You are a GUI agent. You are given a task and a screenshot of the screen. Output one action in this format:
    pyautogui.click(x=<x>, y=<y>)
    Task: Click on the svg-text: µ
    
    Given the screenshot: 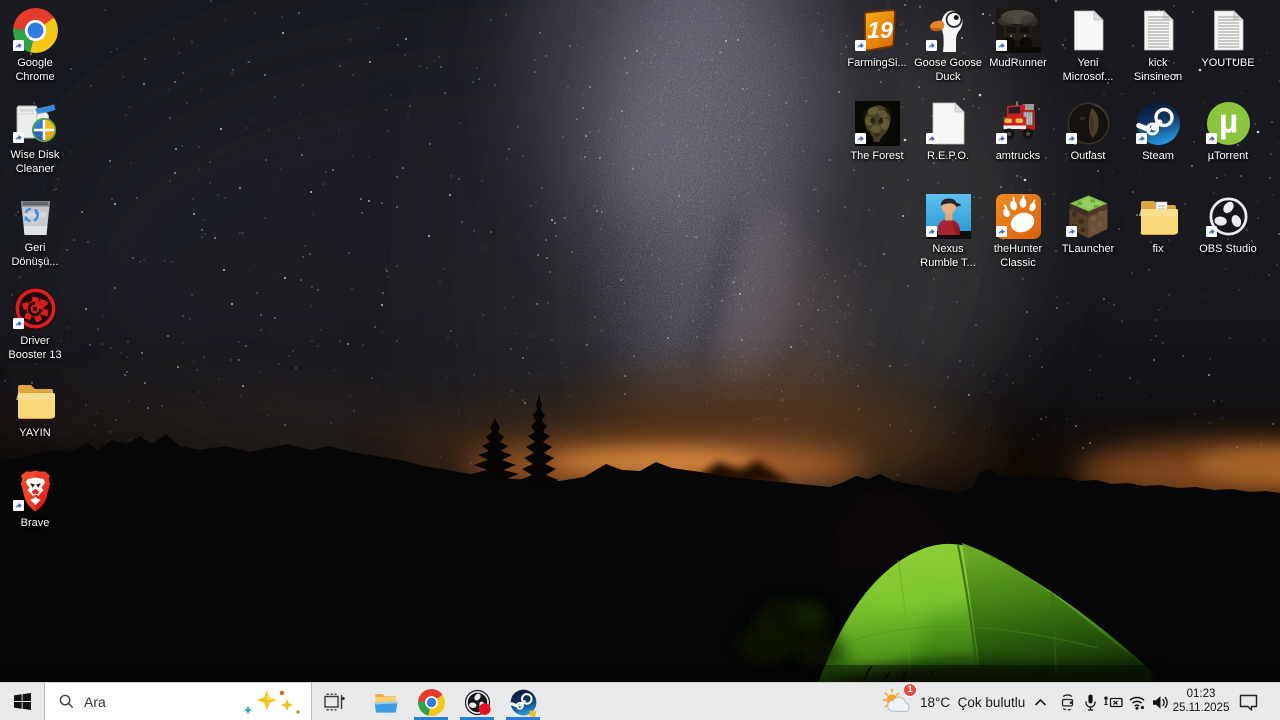 What is the action you would take?
    pyautogui.click(x=1228, y=122)
    